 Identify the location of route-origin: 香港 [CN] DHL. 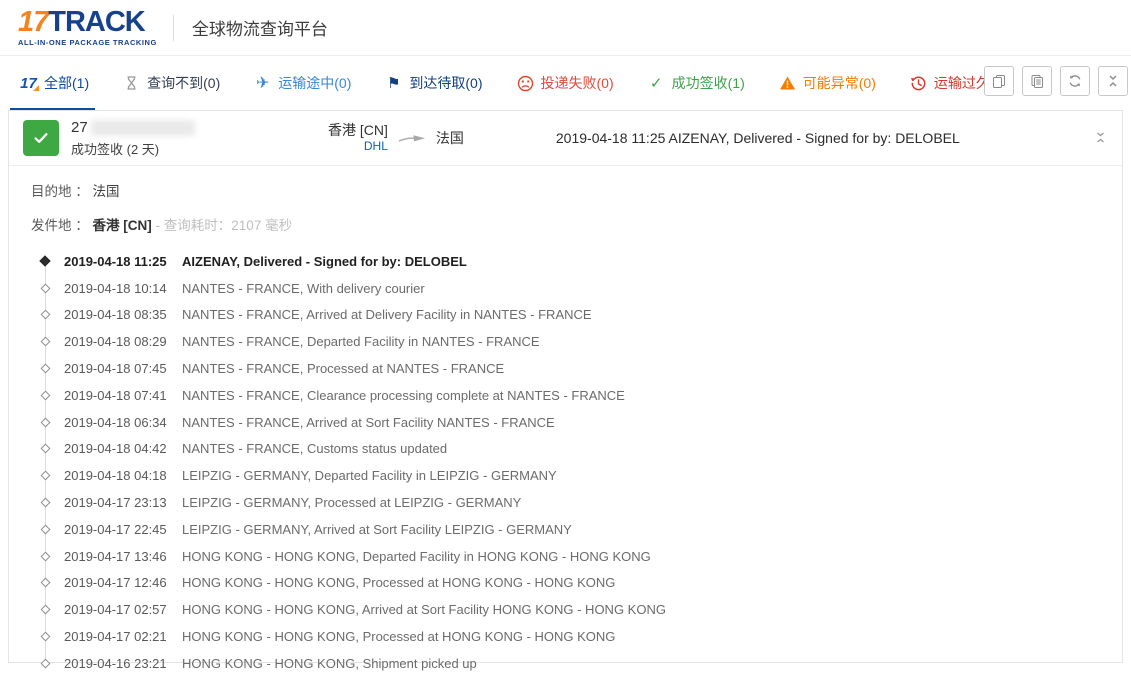
(358, 138).